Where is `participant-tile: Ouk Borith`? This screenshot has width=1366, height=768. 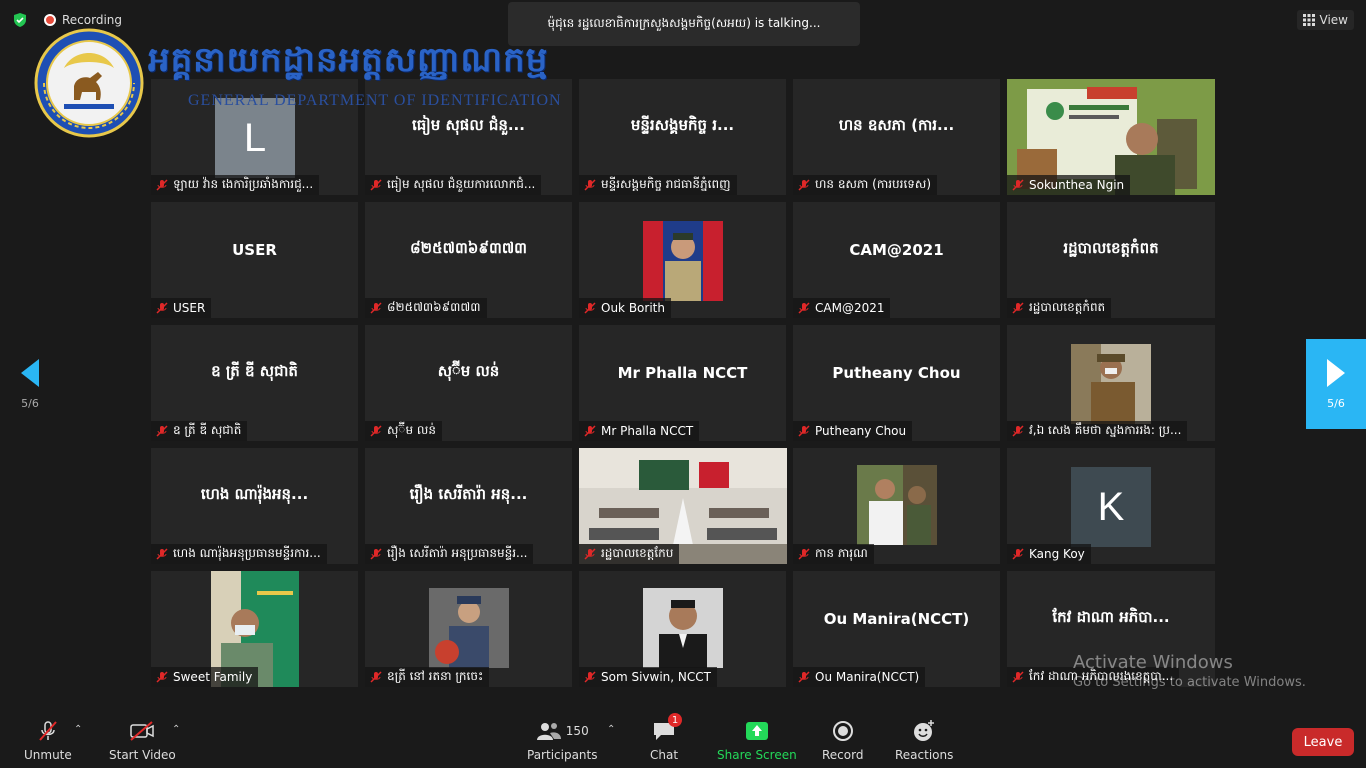
participant-tile: Ouk Borith is located at coordinates (682, 260).